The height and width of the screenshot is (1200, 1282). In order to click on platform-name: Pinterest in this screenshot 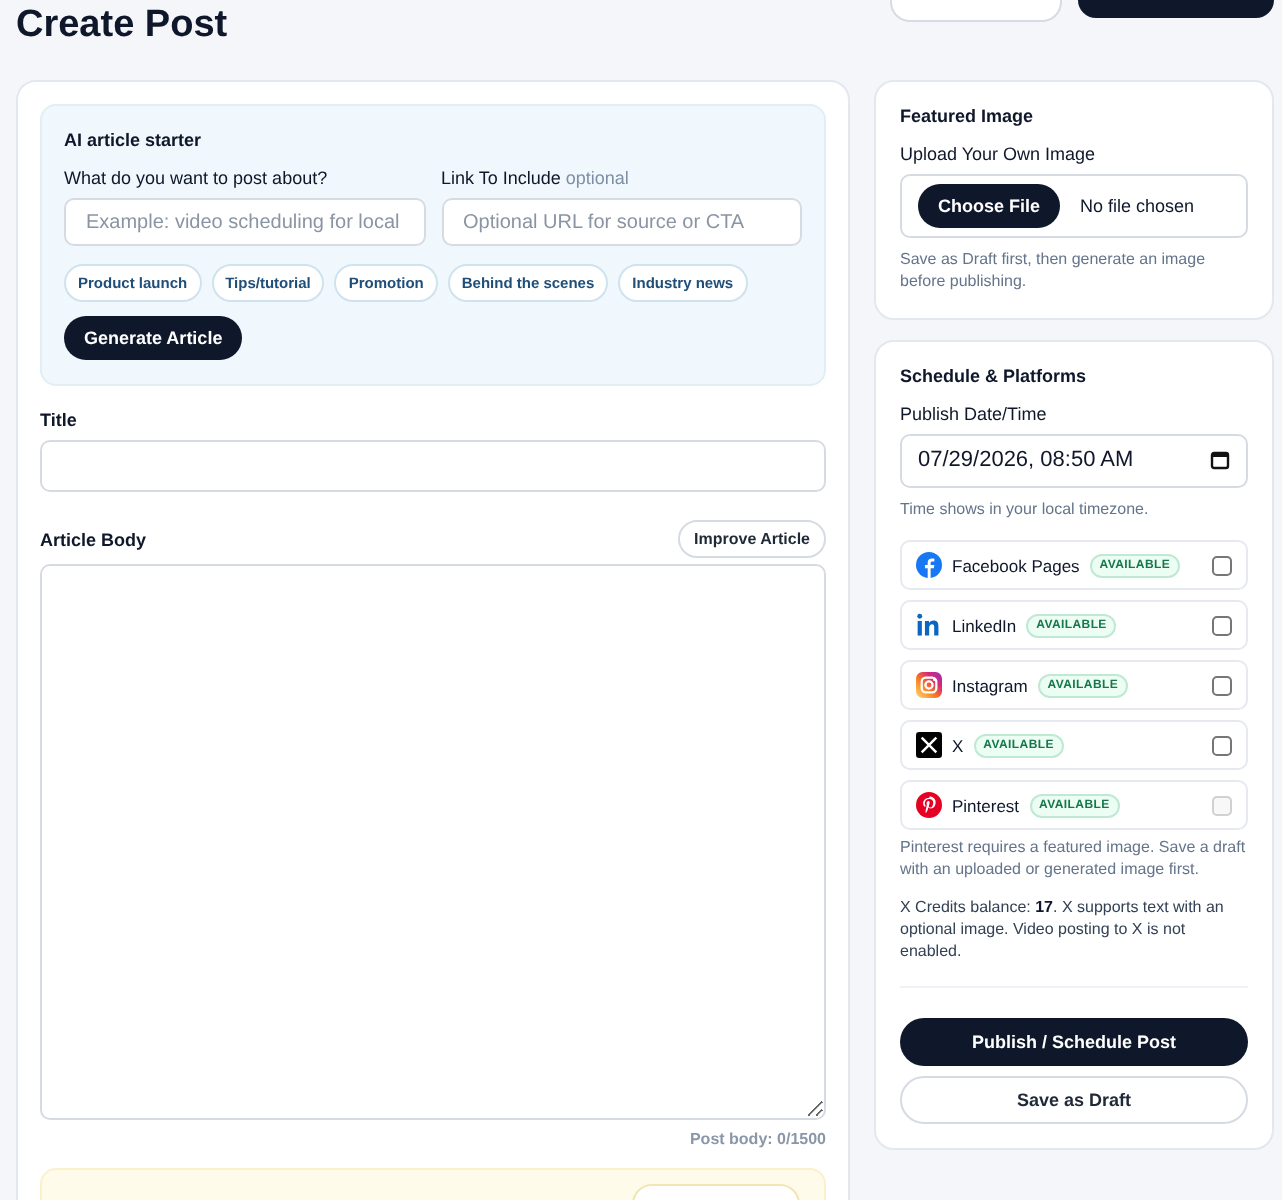, I will do `click(986, 805)`.